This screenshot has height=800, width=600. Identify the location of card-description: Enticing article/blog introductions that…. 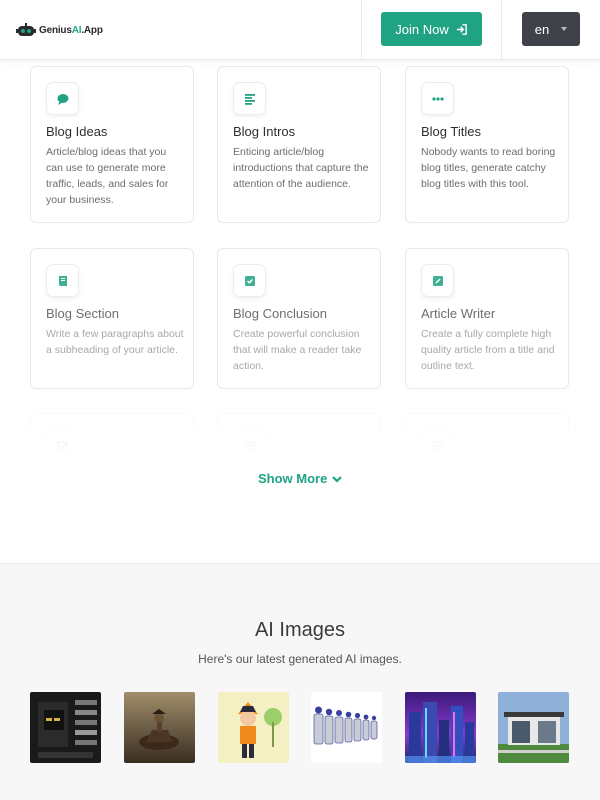
(301, 168).